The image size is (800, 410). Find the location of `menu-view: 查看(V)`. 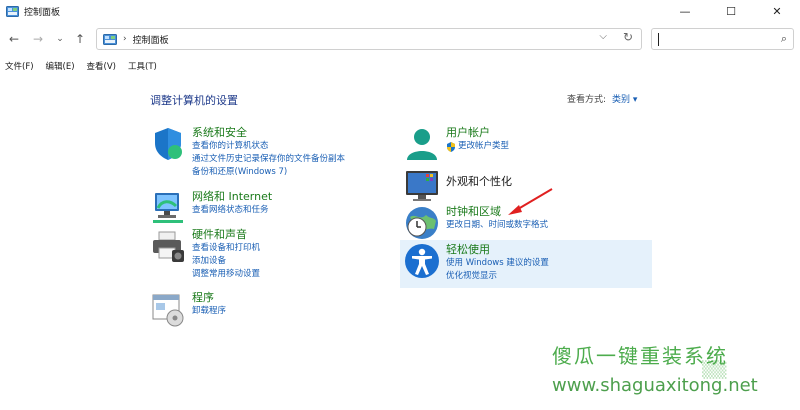

menu-view: 查看(V) is located at coordinates (101, 68).